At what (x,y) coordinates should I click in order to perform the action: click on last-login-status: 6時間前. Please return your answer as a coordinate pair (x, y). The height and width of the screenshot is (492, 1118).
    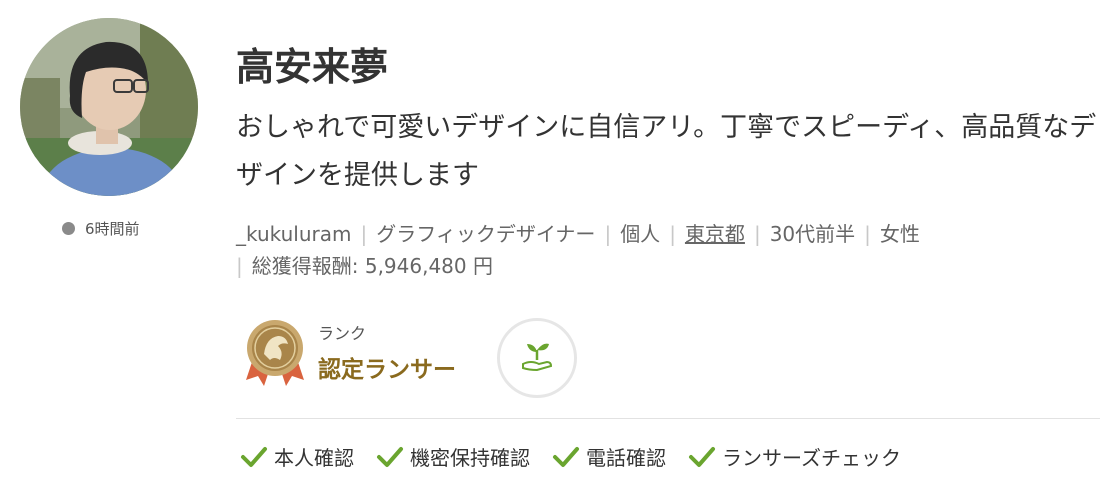
    Looking at the image, I should click on (101, 228).